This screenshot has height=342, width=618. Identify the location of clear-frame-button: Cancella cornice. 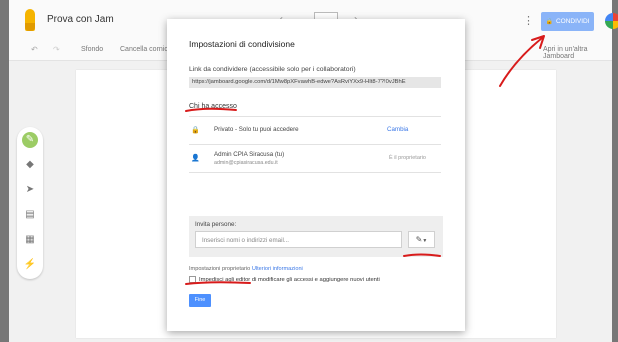
(146, 49).